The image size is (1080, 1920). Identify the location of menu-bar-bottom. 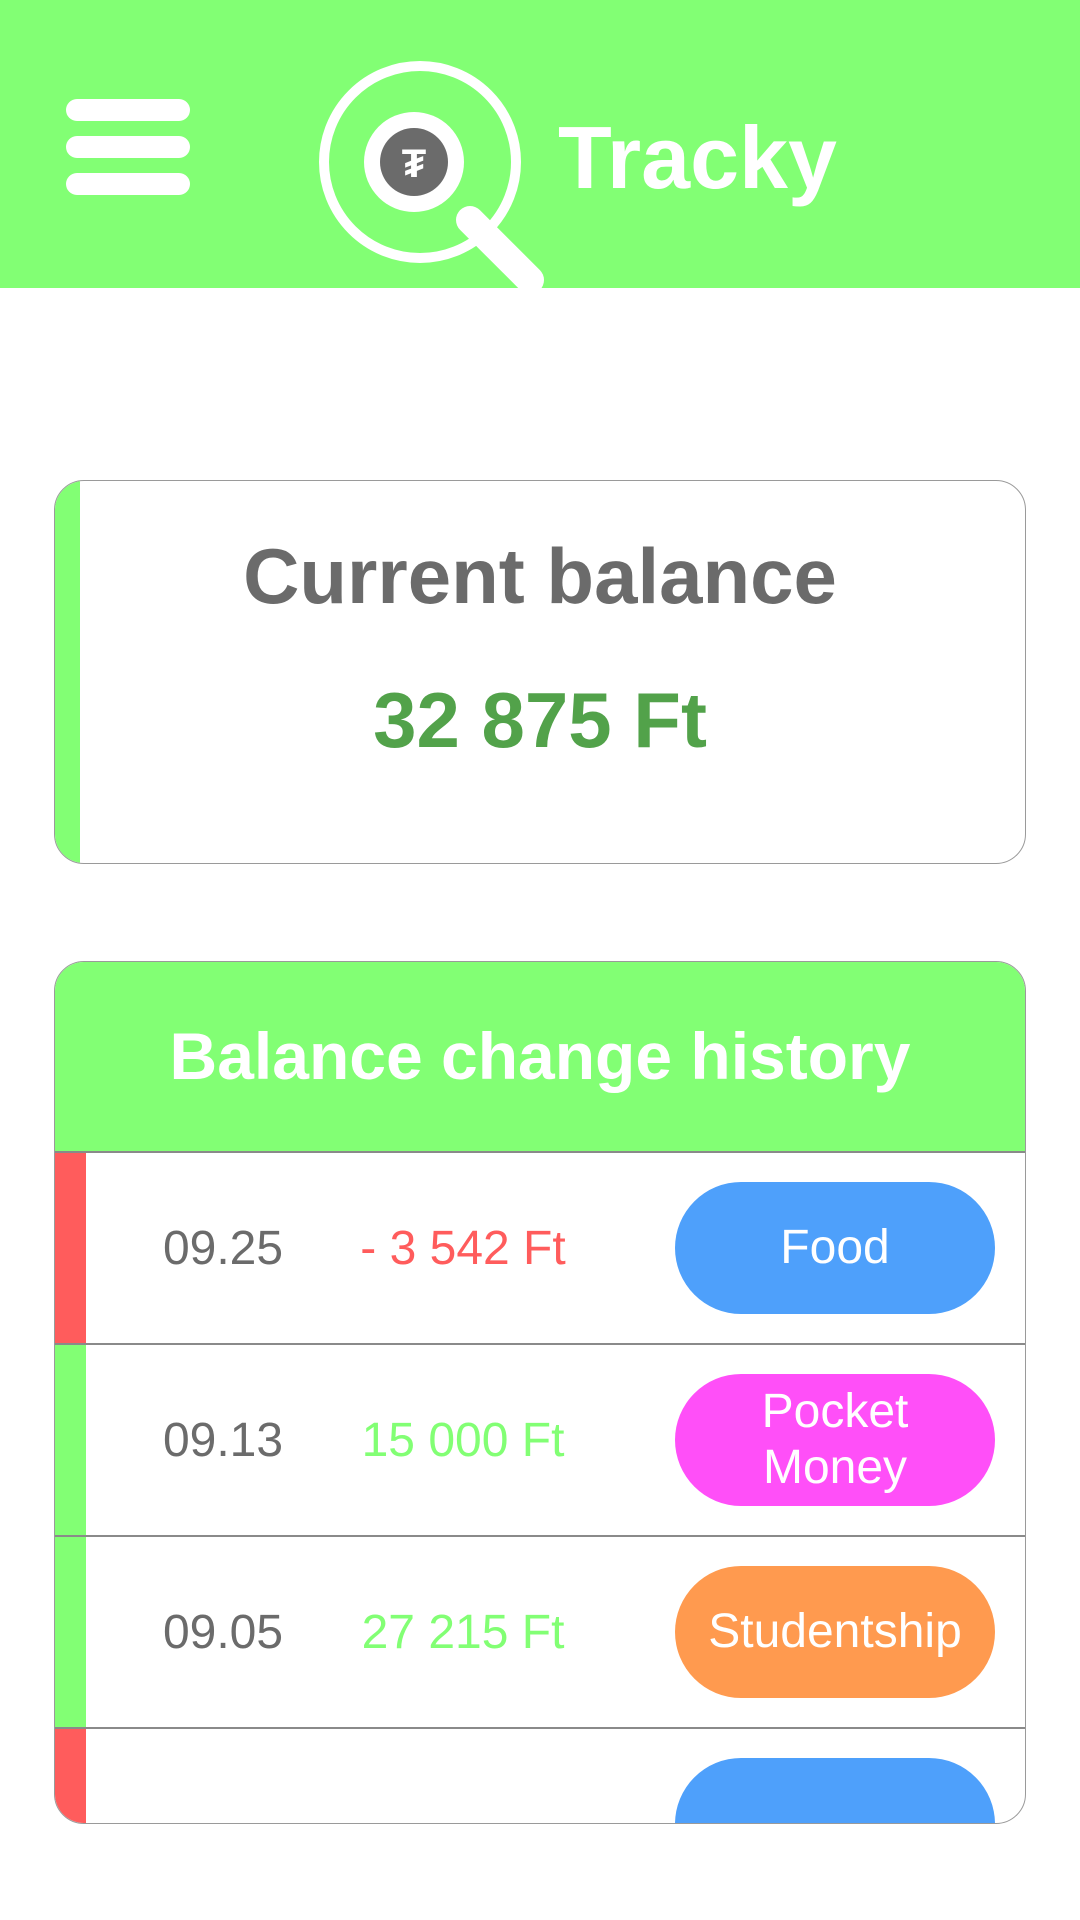
(128, 184).